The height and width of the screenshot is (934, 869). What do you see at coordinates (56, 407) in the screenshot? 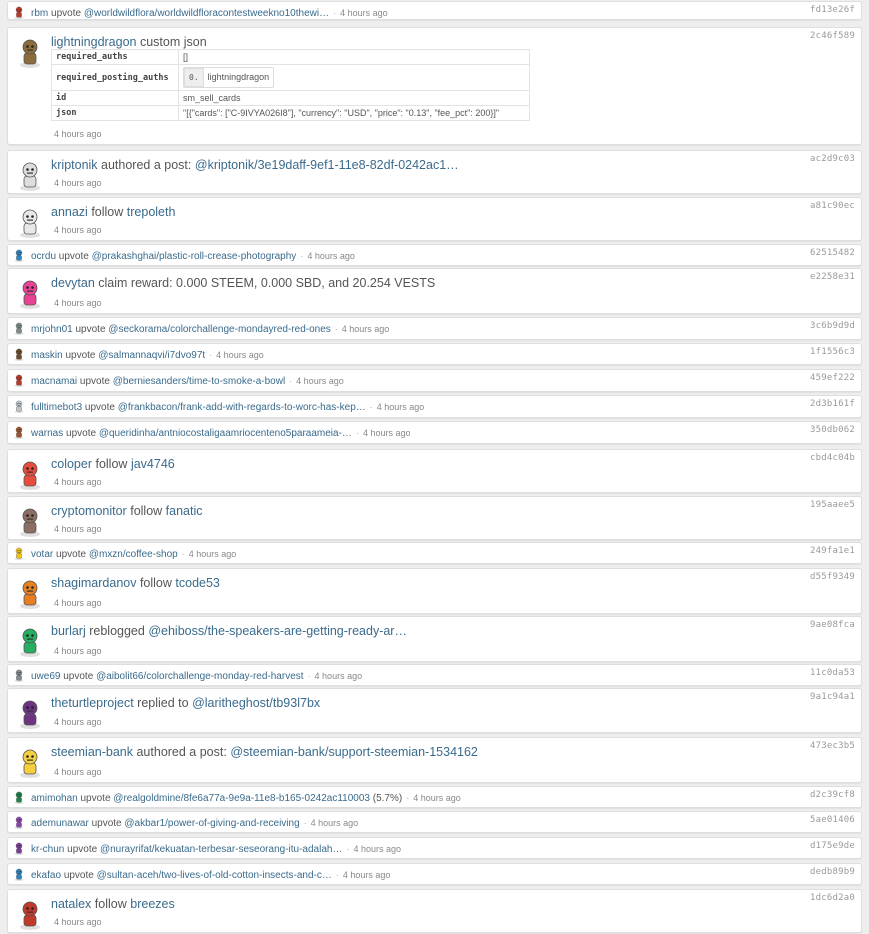
I see `user-link: fulltimebot3` at bounding box center [56, 407].